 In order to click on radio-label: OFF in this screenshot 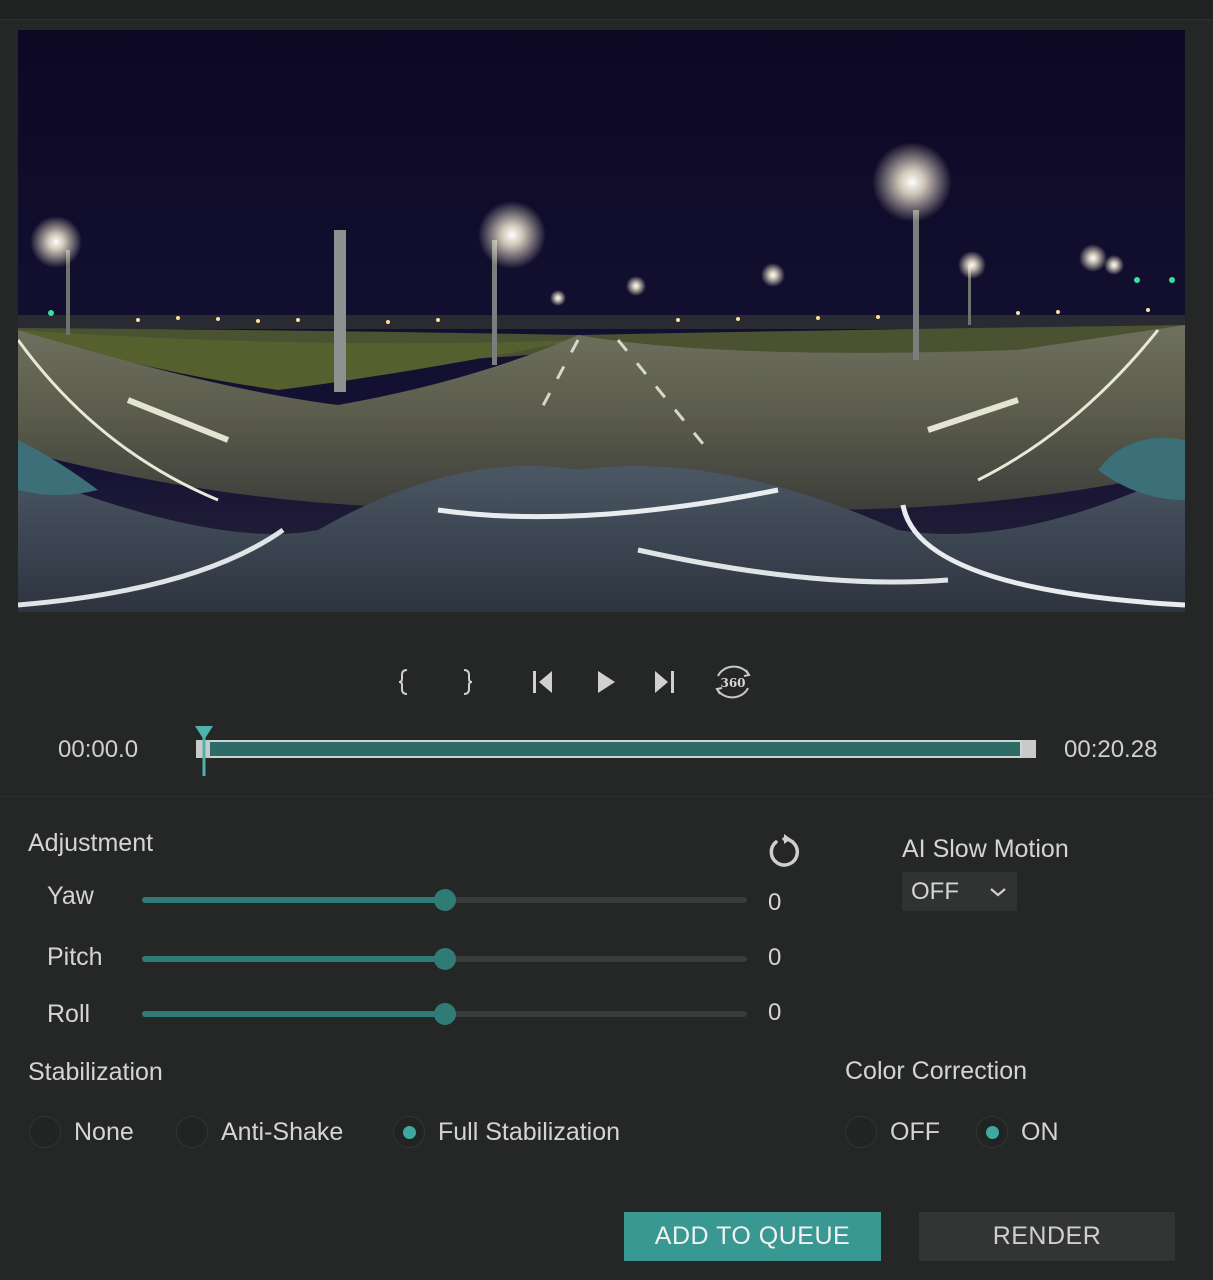, I will do `click(915, 1131)`.